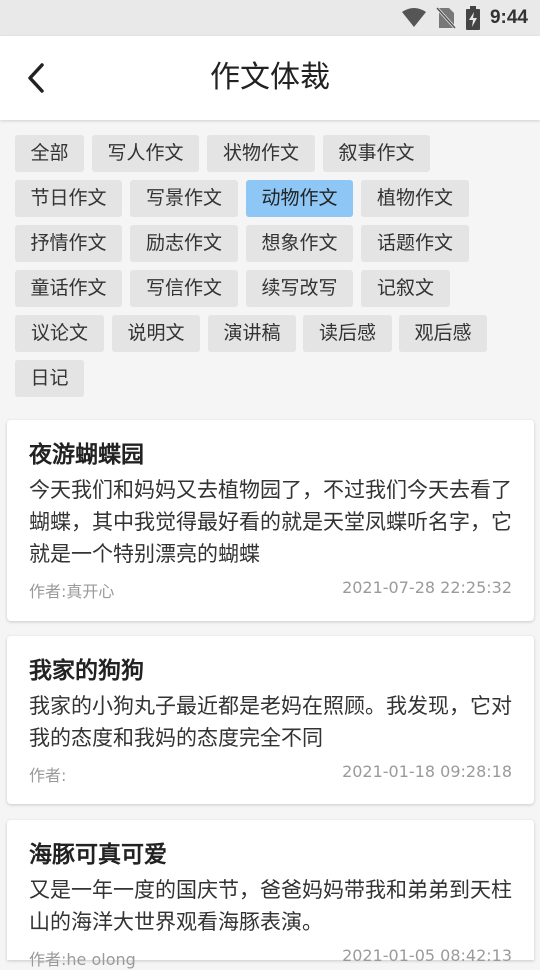 The image size is (540, 970). What do you see at coordinates (48, 775) in the screenshot?
I see `article-author: 作者:` at bounding box center [48, 775].